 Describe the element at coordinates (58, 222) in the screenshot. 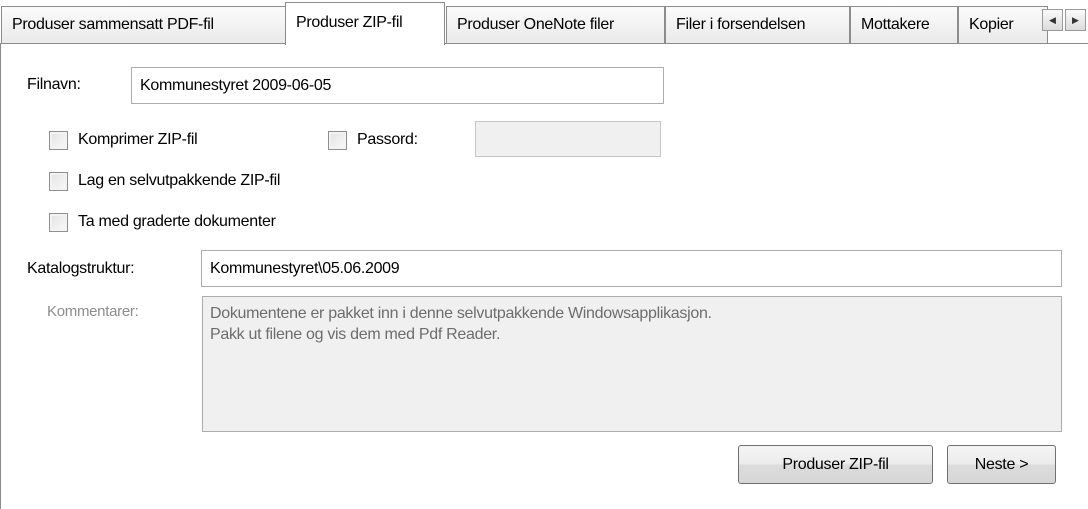

I see `graded-documents-checkbox` at that location.